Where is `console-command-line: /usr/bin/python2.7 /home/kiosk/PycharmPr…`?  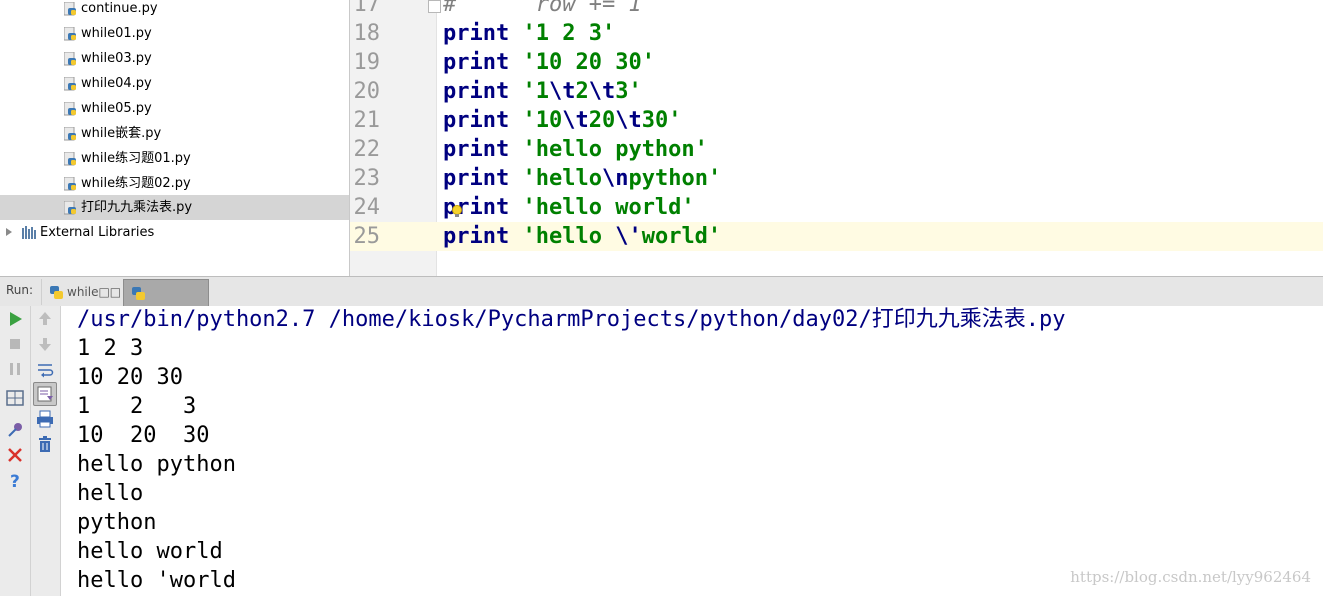
console-command-line: /usr/bin/python2.7 /home/kiosk/PycharmPr… is located at coordinates (571, 319).